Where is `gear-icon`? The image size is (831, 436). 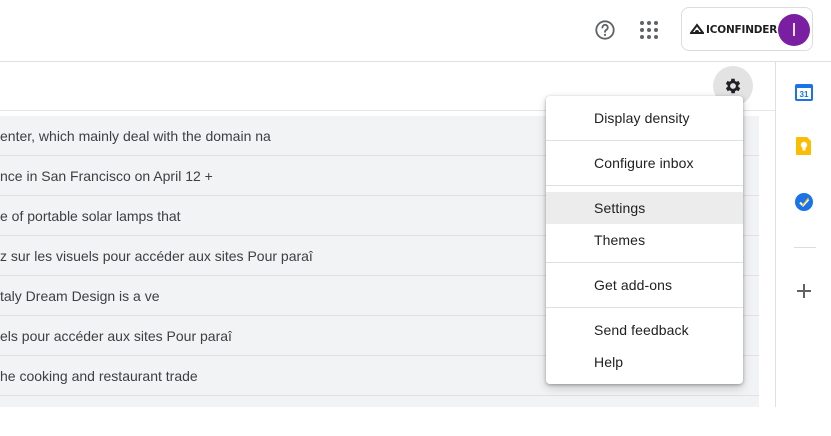
gear-icon is located at coordinates (733, 86).